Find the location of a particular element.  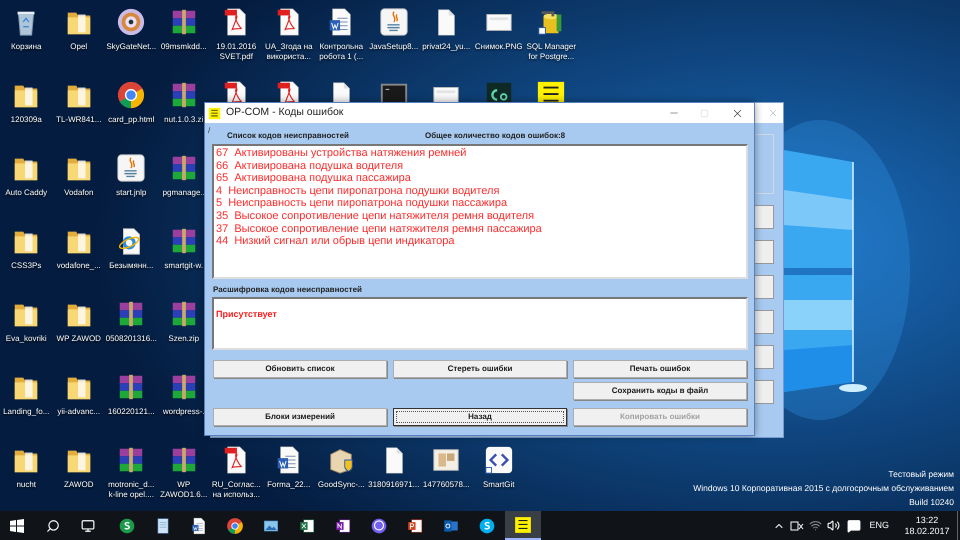

taskbar-app is located at coordinates (523, 525).